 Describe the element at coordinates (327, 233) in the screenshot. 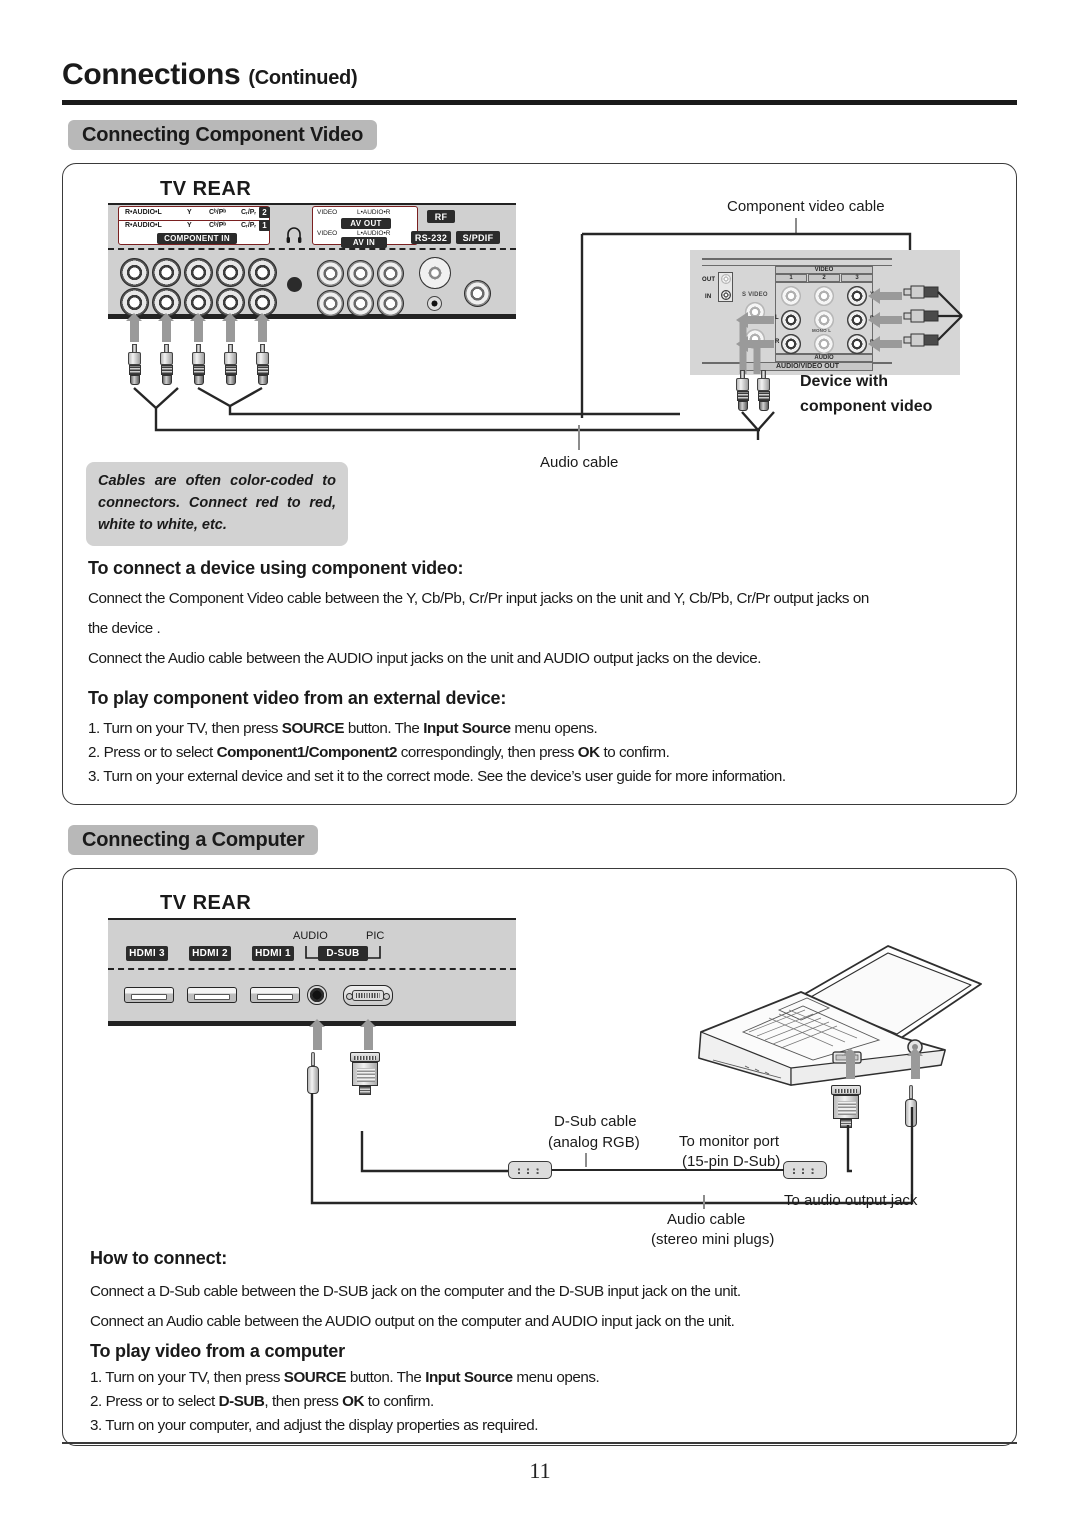

I see `av-in-video-label: VIDEO` at that location.